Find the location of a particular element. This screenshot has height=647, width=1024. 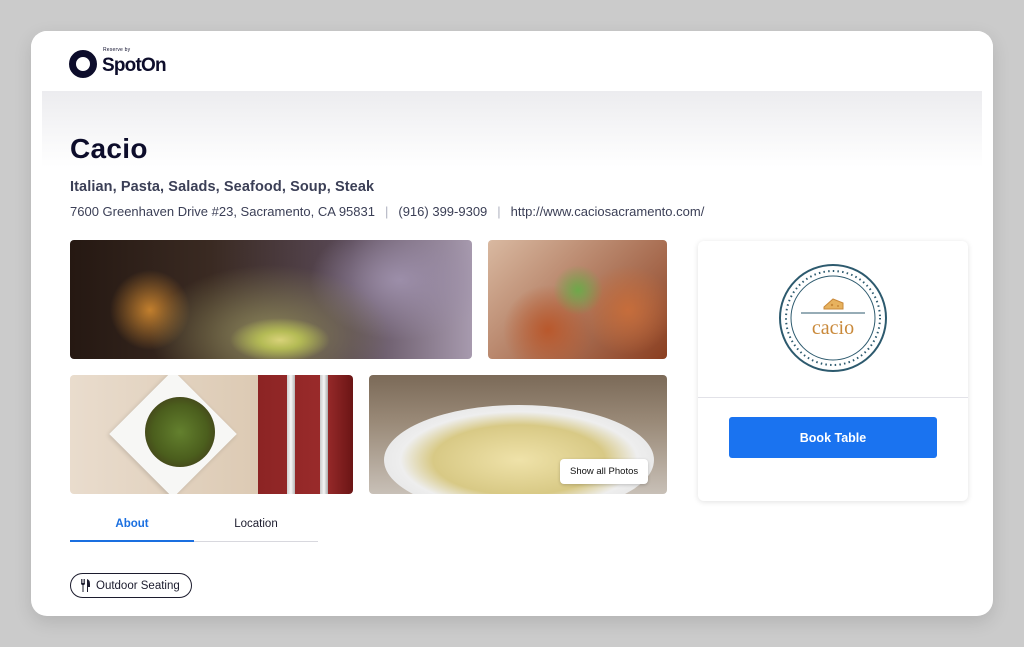

fork-knife-icon is located at coordinates (85, 585).